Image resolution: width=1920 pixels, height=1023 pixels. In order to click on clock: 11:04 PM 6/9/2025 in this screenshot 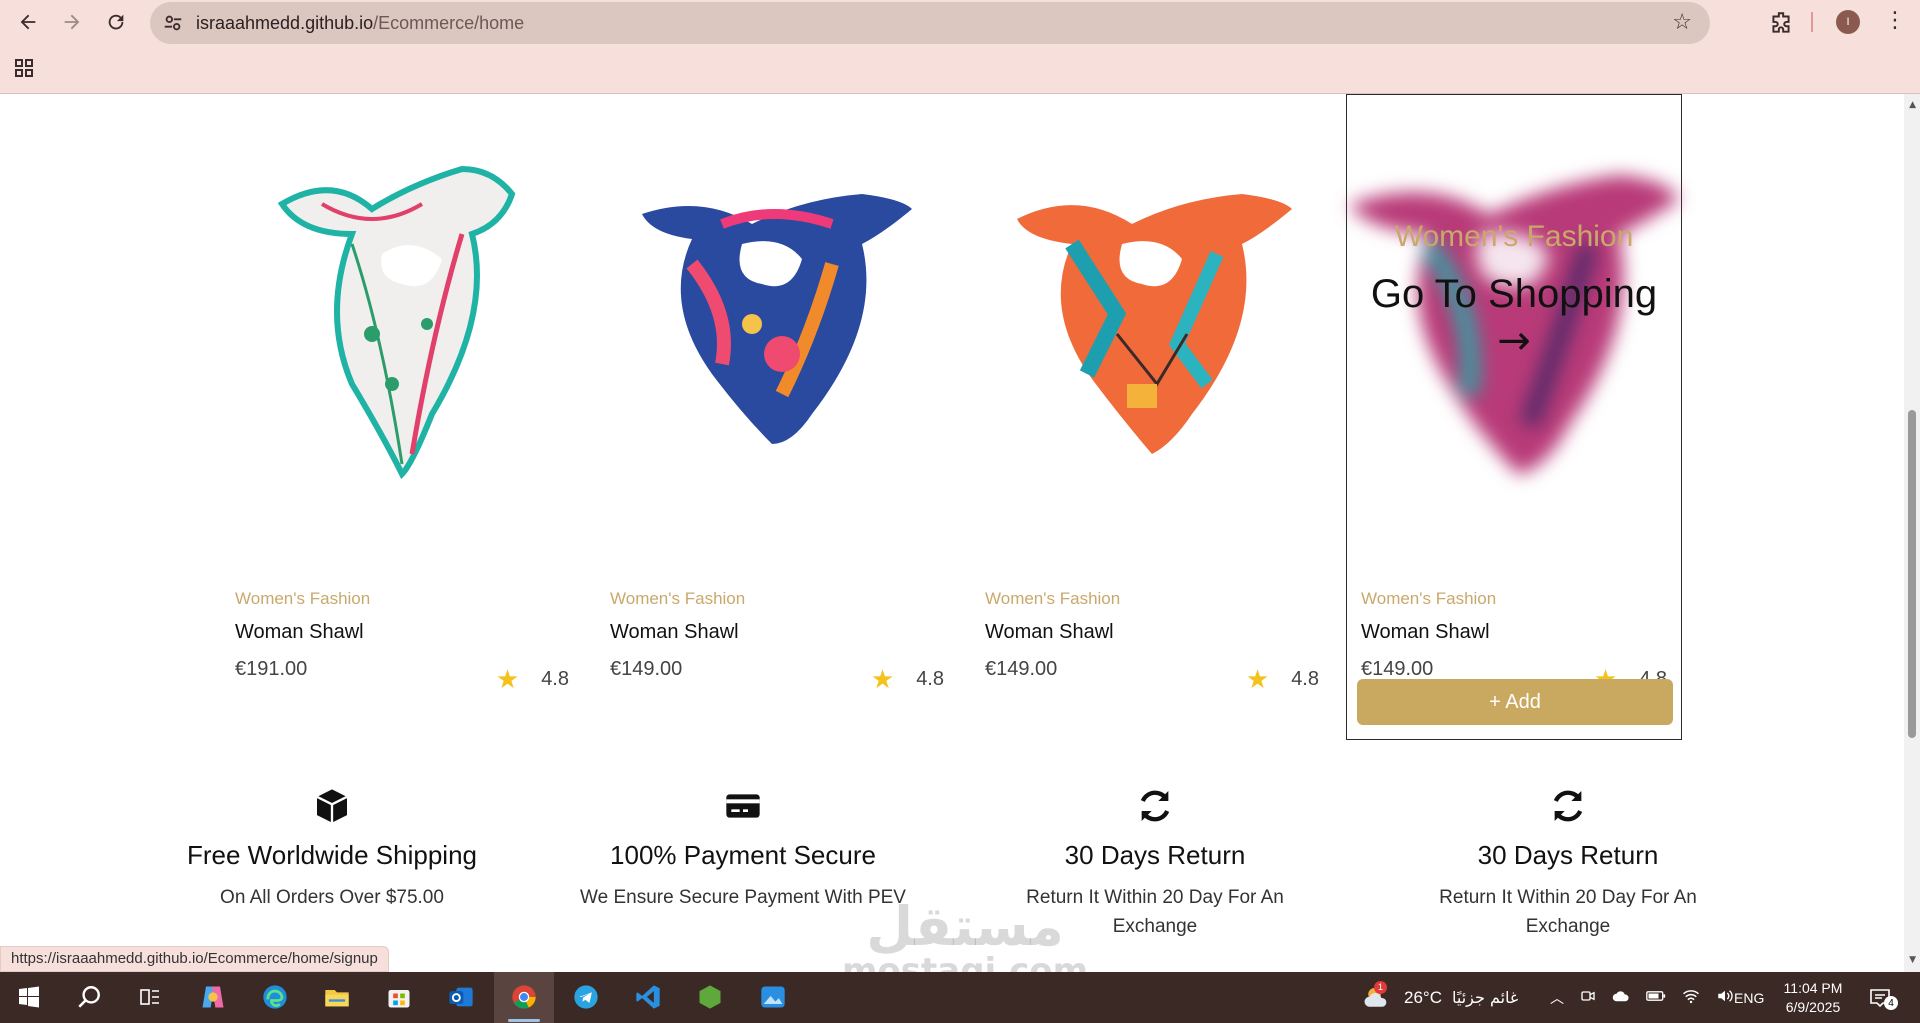, I will do `click(1813, 997)`.